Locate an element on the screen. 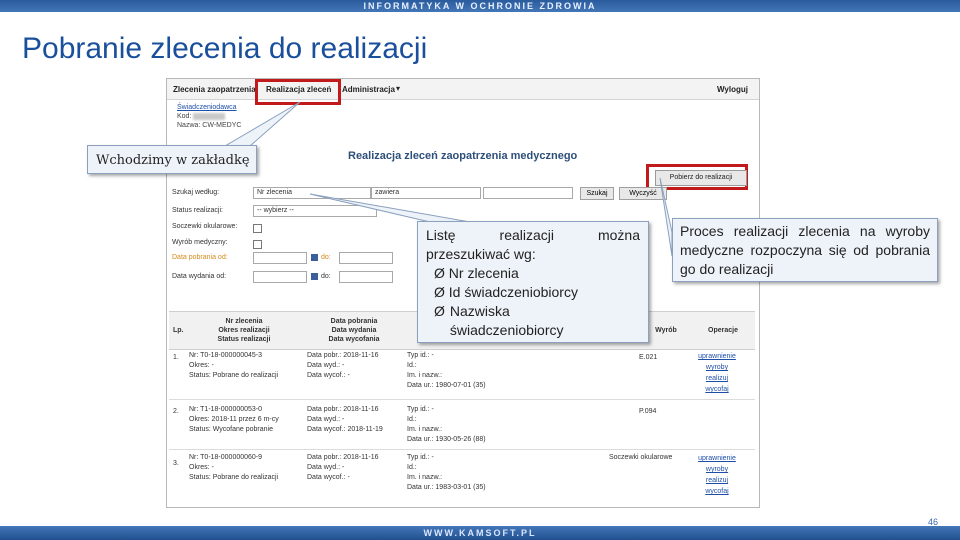  callout-tab: Wchodzimy w zakładkę is located at coordinates (172, 159).